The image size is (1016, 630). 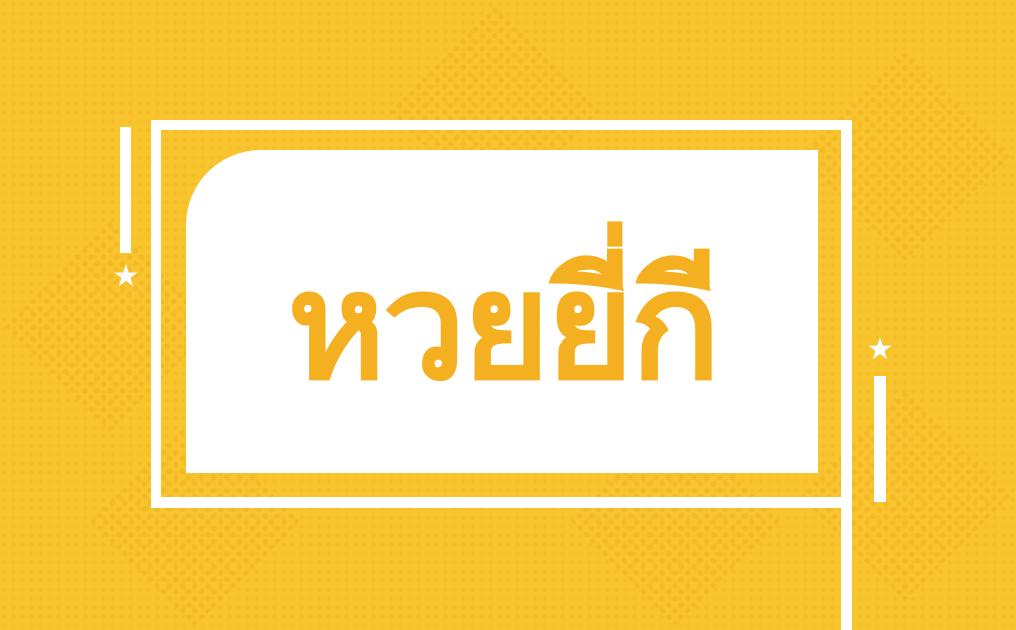 What do you see at coordinates (504, 326) in the screenshot?
I see `banner-title: หวยยี่กี` at bounding box center [504, 326].